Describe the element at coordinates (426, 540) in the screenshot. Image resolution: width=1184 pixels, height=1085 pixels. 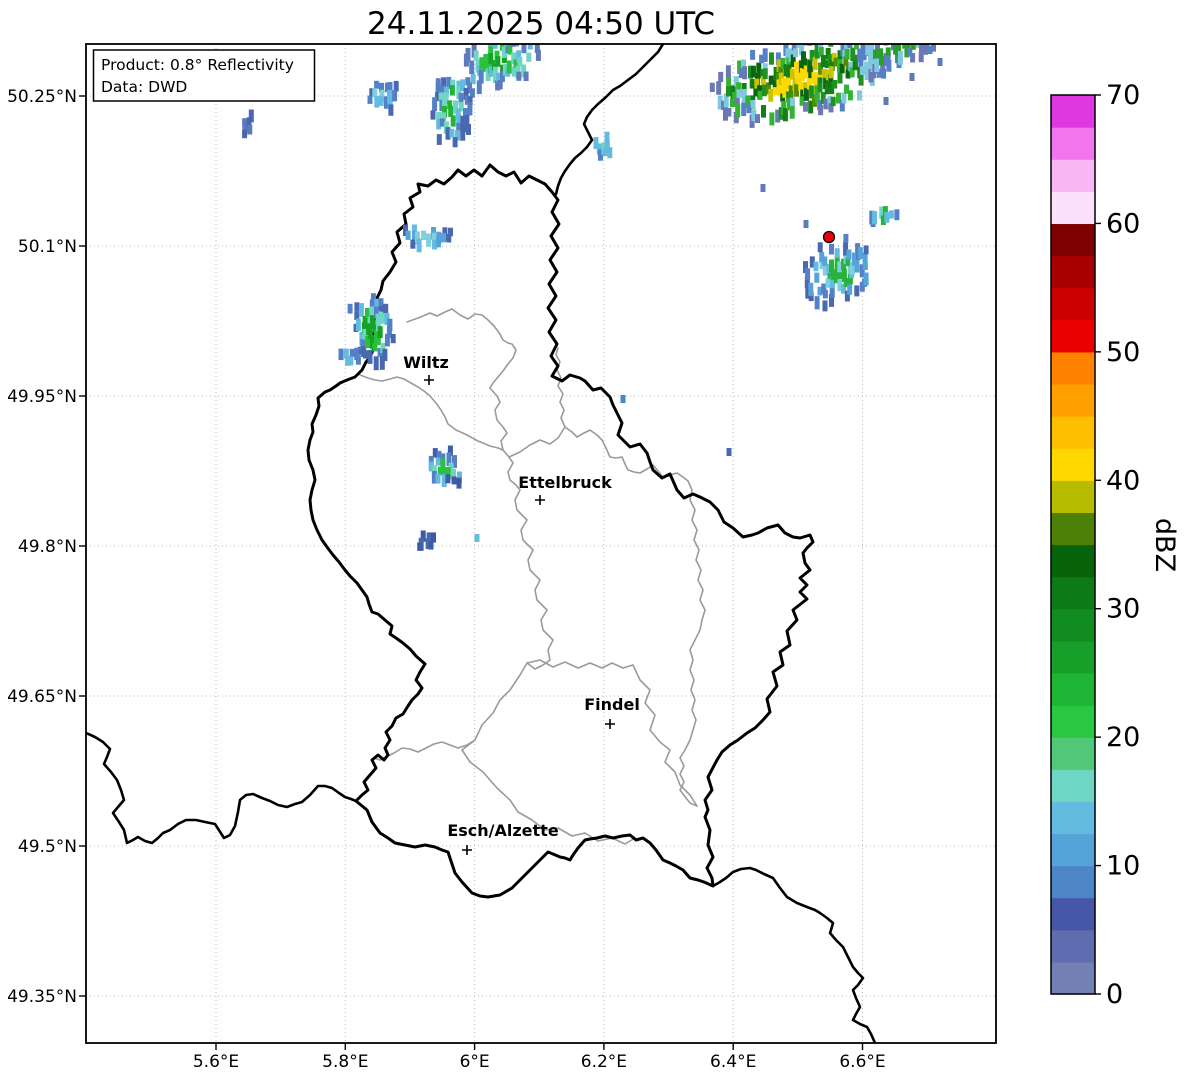
I see `radar-echo-south-dash` at that location.